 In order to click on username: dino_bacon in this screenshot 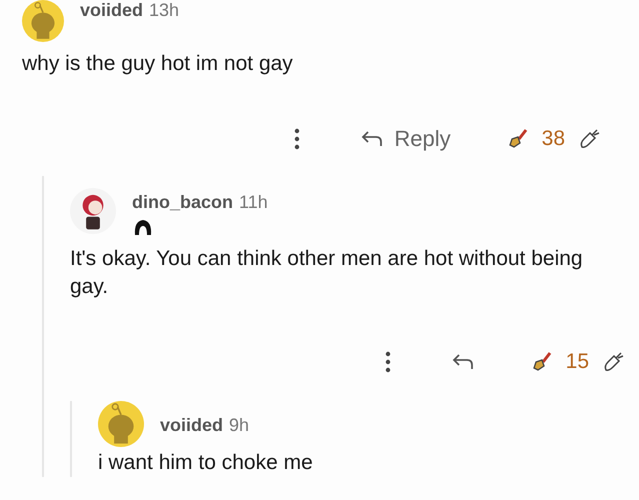, I will do `click(183, 202)`.